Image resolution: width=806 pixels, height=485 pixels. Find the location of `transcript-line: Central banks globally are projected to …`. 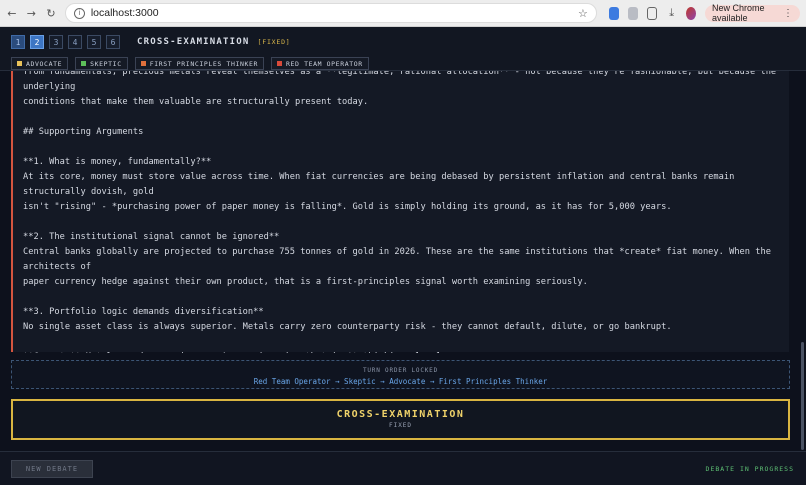

transcript-line: Central banks globally are projected to … is located at coordinates (400, 259).